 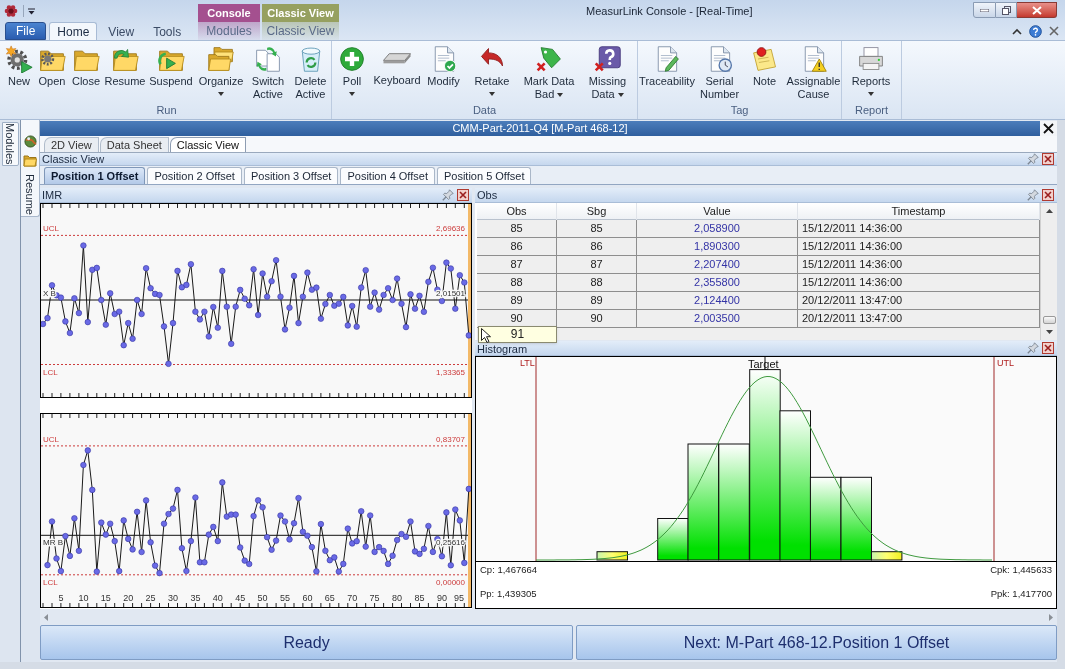 I want to click on ribbon-tab: File, so click(x=26, y=31).